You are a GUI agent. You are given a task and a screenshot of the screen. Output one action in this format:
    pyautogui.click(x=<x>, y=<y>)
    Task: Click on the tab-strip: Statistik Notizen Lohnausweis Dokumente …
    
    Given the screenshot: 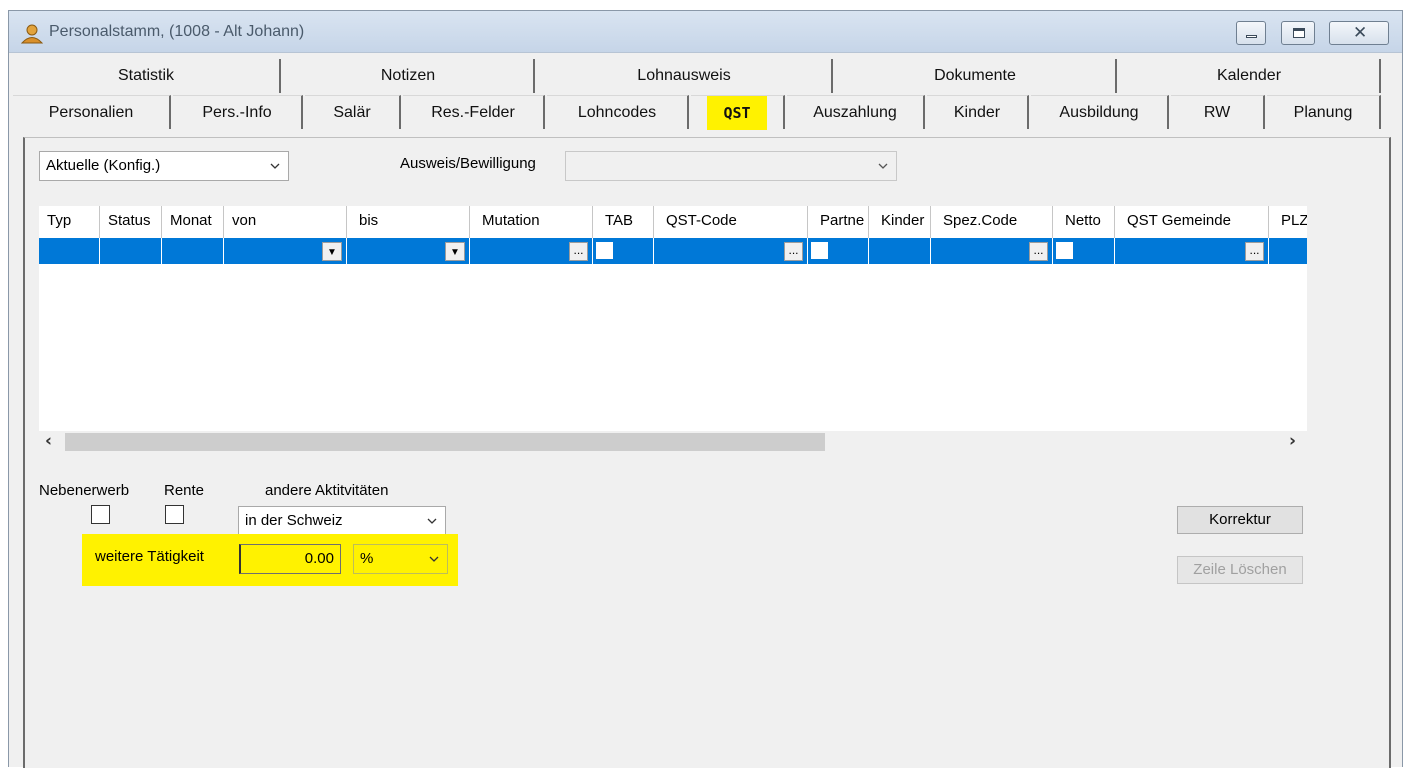 What is the action you would take?
    pyautogui.click(x=702, y=100)
    